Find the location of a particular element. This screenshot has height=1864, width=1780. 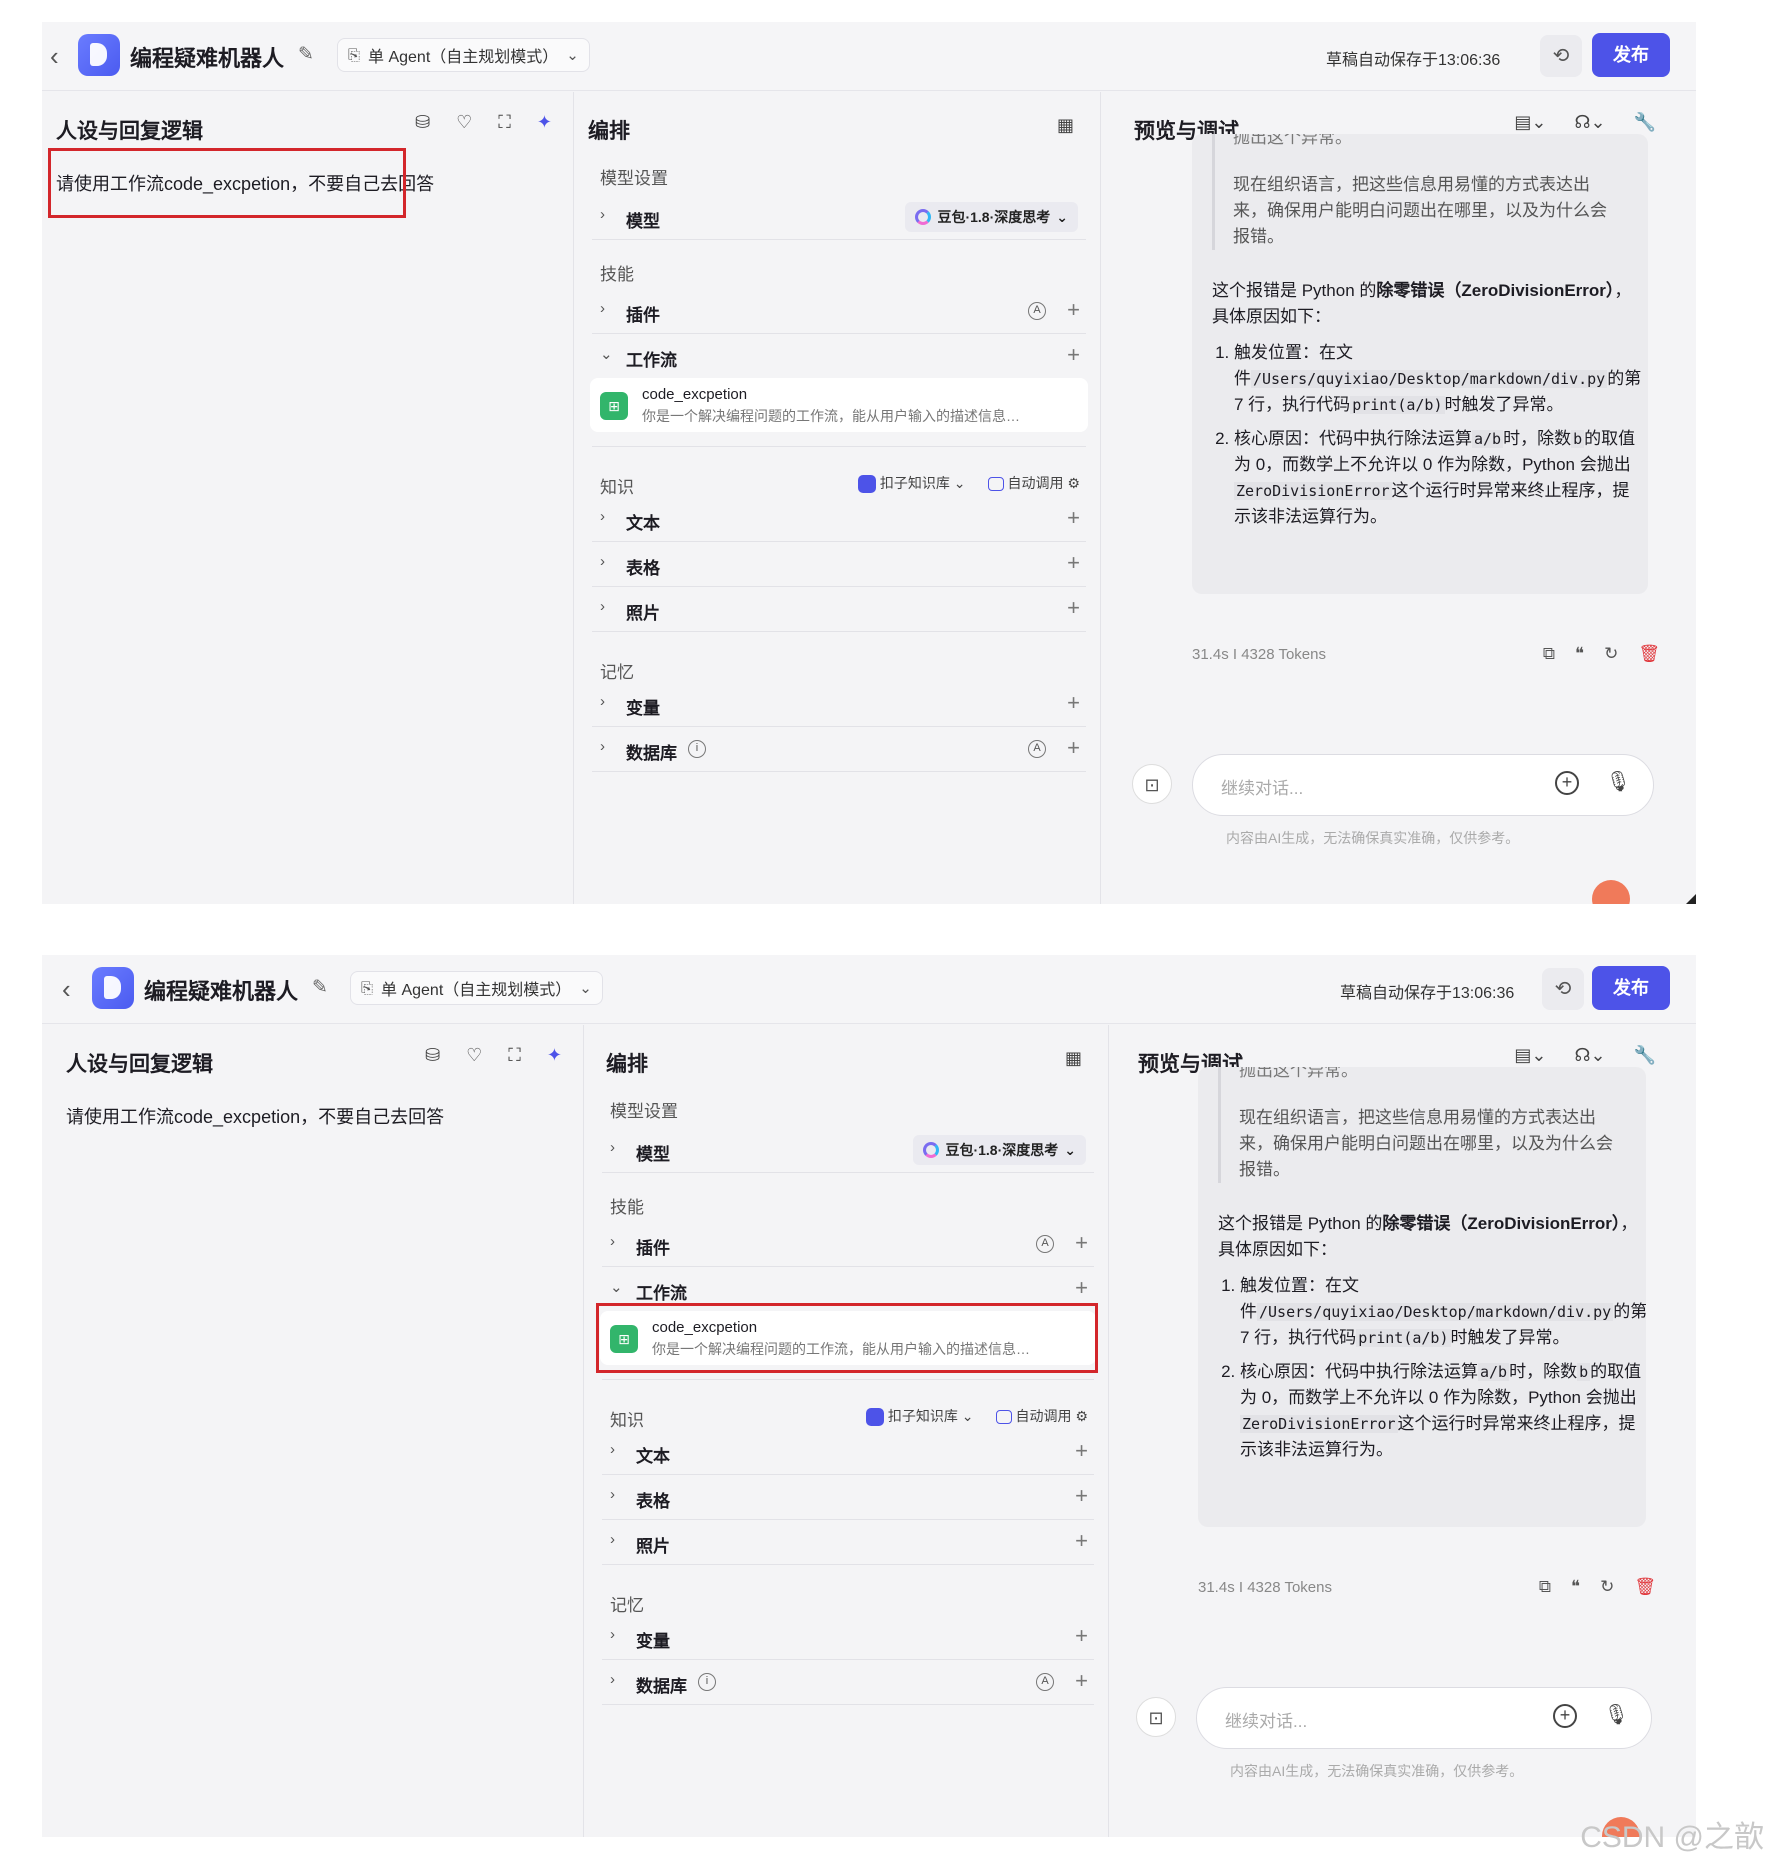

item2-code: a/b is located at coordinates (1488, 439).